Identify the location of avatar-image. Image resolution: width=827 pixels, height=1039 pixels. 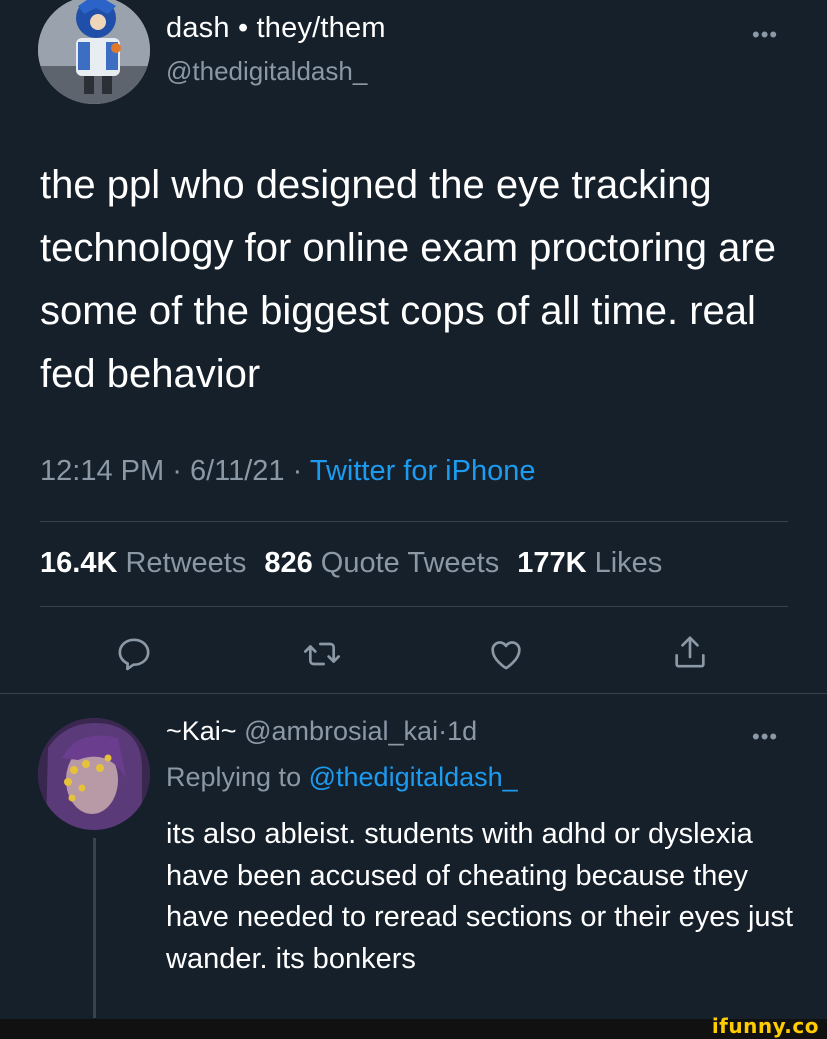
(94, 52).